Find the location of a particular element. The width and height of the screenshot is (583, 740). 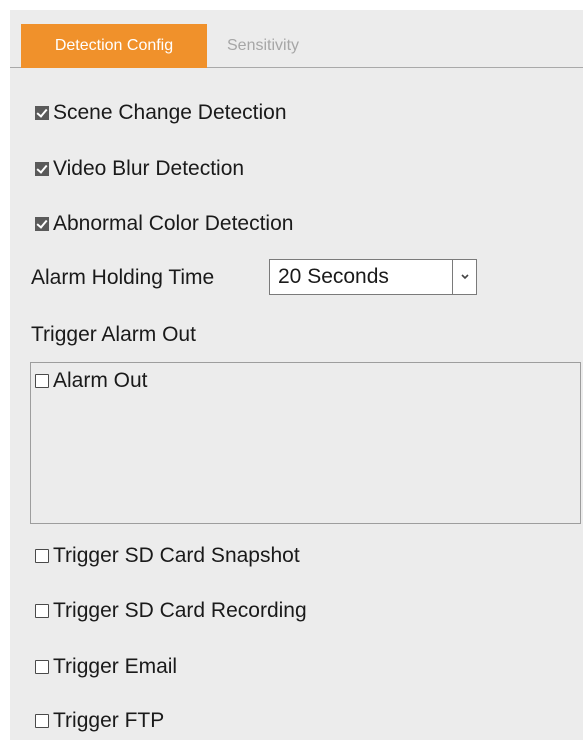

alarm-out-checkbox is located at coordinates (42, 381).